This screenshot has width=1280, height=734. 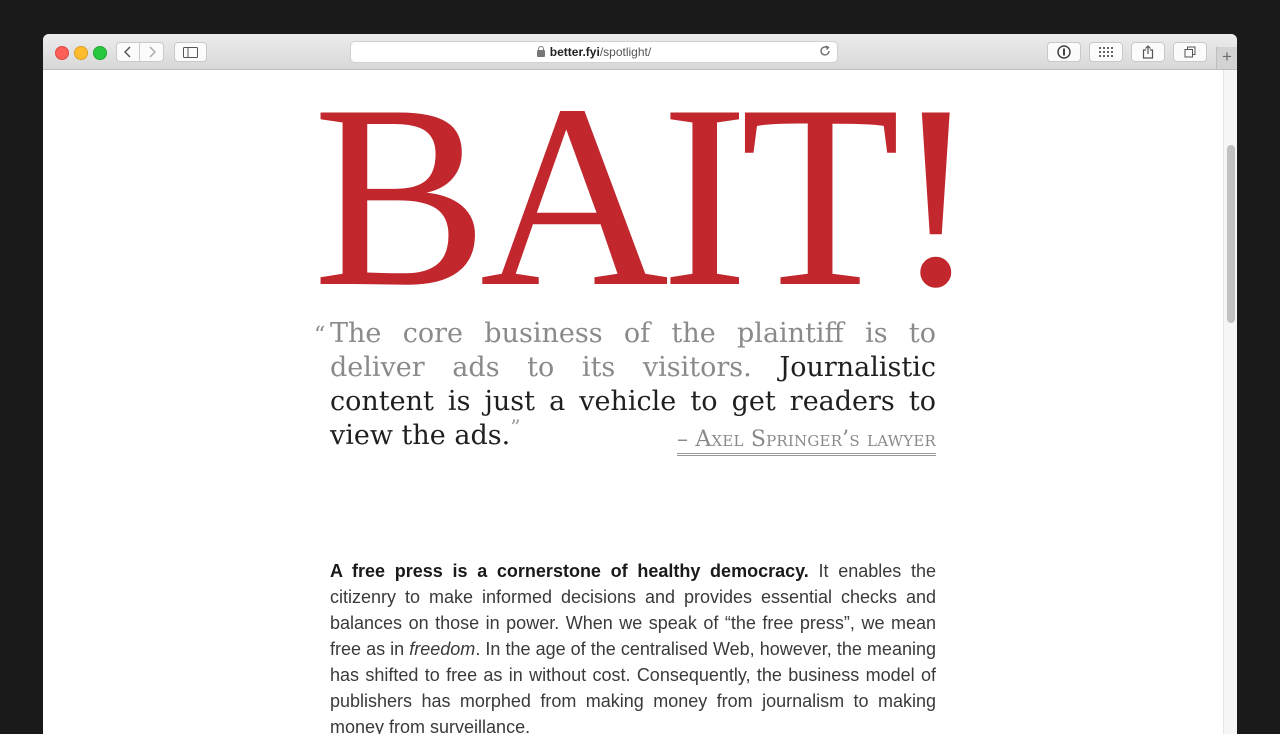 I want to click on show-tabs-button, so click(x=1190, y=52).